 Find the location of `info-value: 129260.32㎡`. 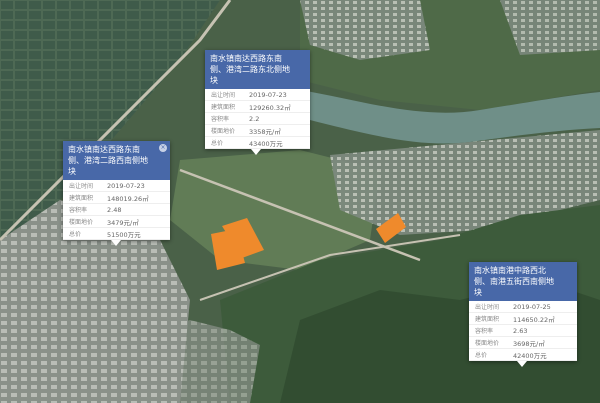

info-value: 129260.32㎡ is located at coordinates (270, 107).